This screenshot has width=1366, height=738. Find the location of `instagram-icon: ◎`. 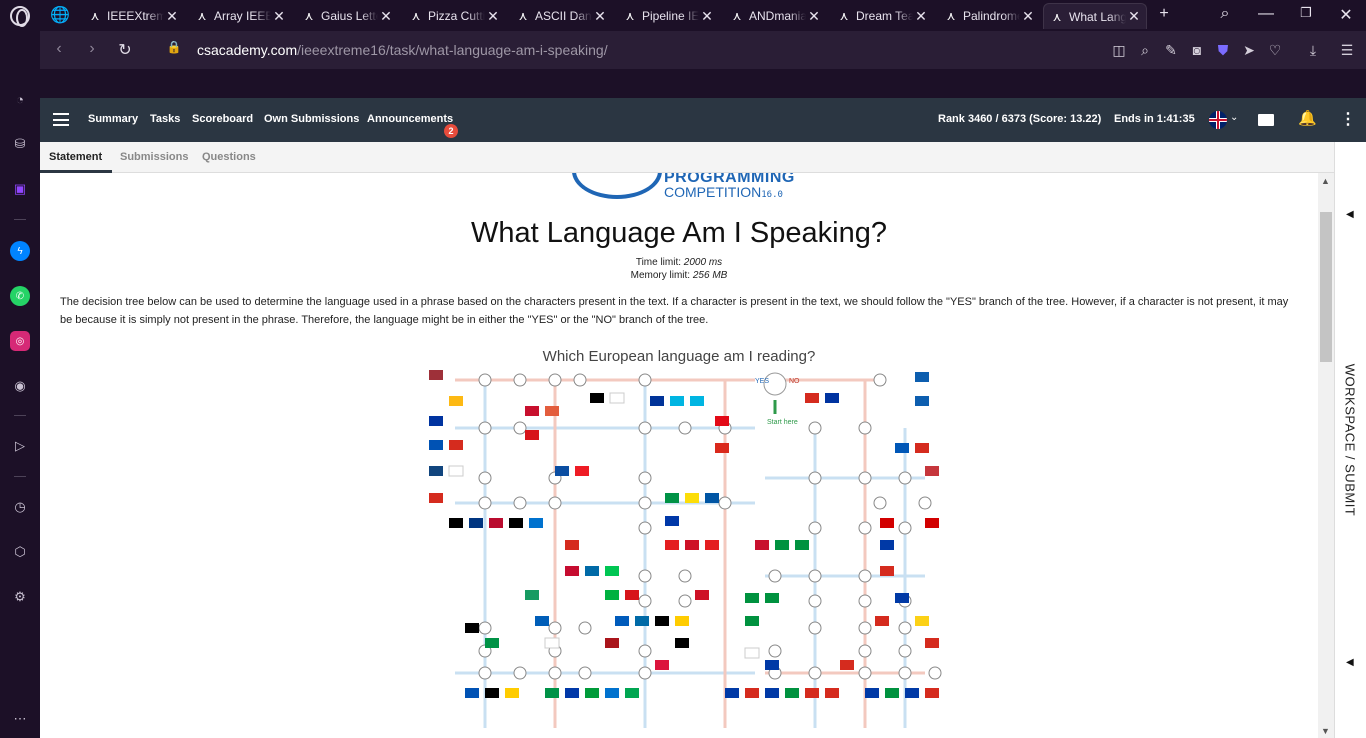

instagram-icon: ◎ is located at coordinates (20, 341).